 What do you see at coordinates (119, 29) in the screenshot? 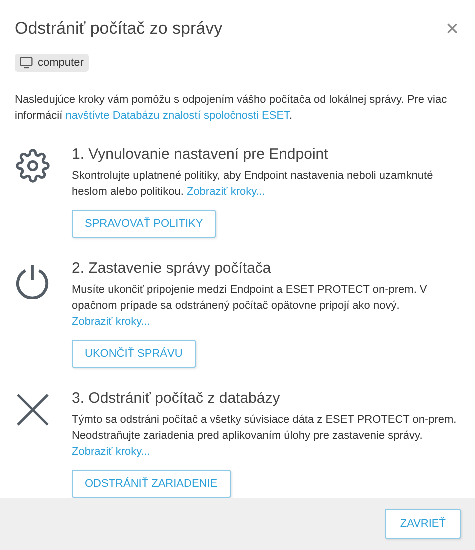
I see `dialog-title: Odstrániť počítač zo správy` at bounding box center [119, 29].